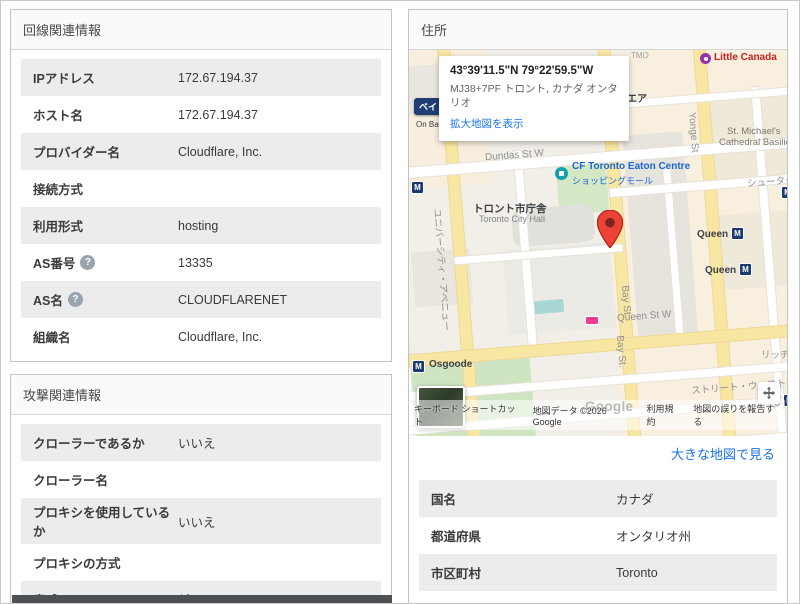 The height and width of the screenshot is (604, 800). Describe the element at coordinates (201, 30) in the screenshot. I see `line-info-panel-title: 回線関連情報` at that location.